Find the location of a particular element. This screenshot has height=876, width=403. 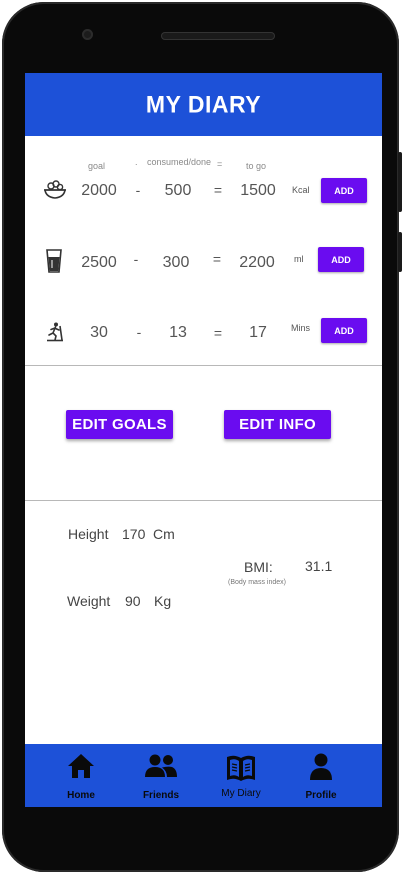

height-label: Height is located at coordinates (88, 534).